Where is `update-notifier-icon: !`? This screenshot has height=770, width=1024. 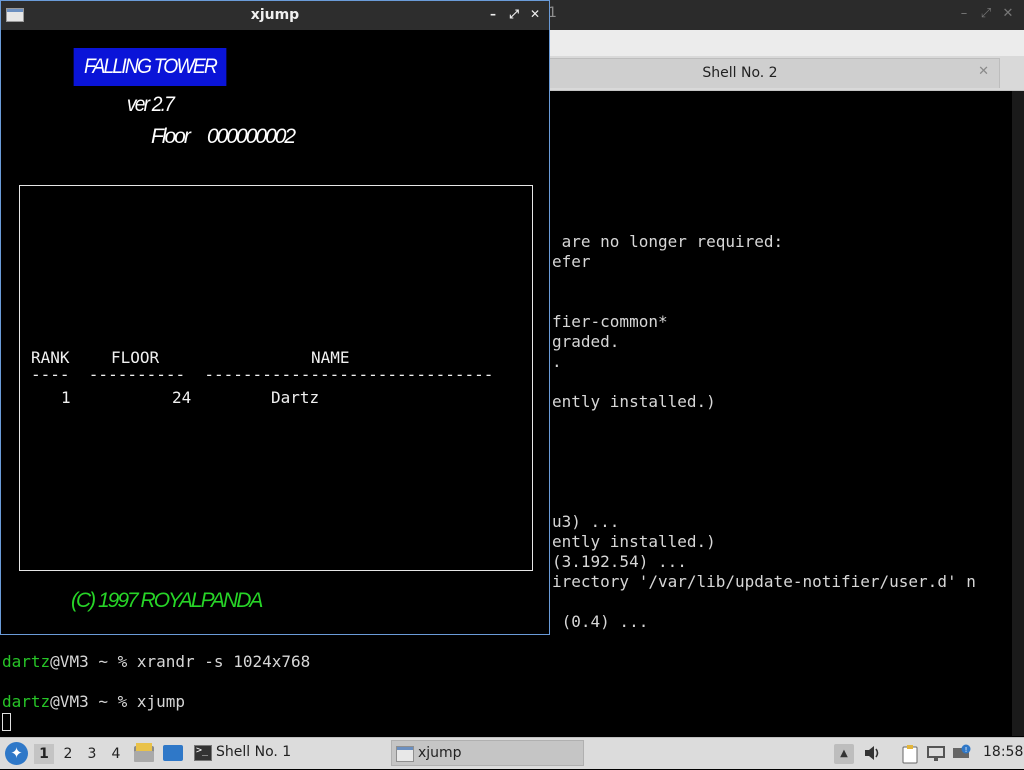
update-notifier-icon: ! is located at coordinates (962, 754).